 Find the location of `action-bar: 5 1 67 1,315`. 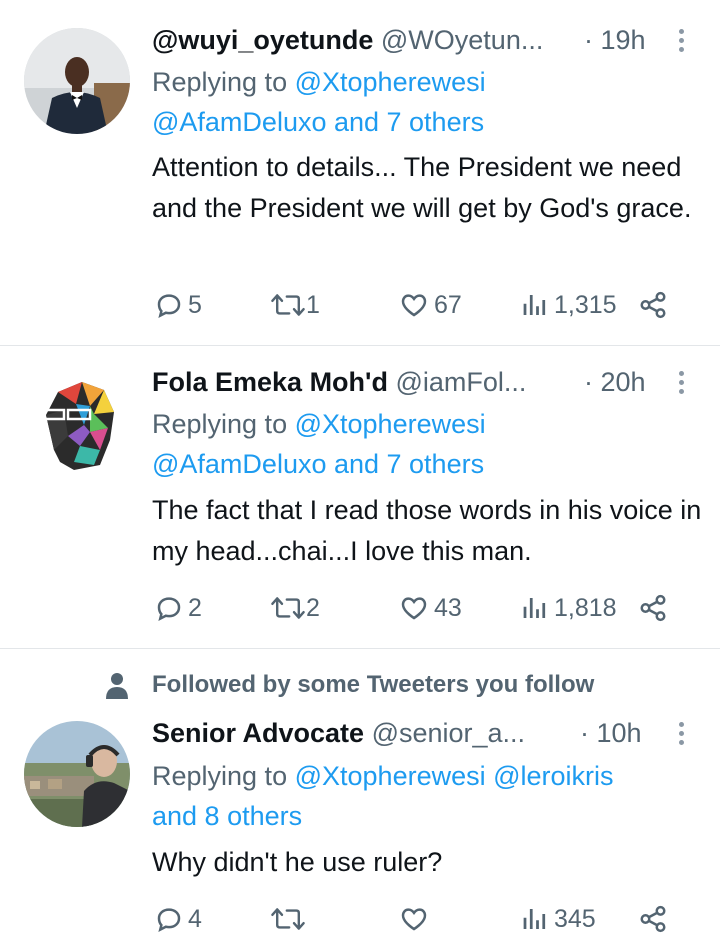

action-bar: 5 1 67 1,315 is located at coordinates (417, 305).